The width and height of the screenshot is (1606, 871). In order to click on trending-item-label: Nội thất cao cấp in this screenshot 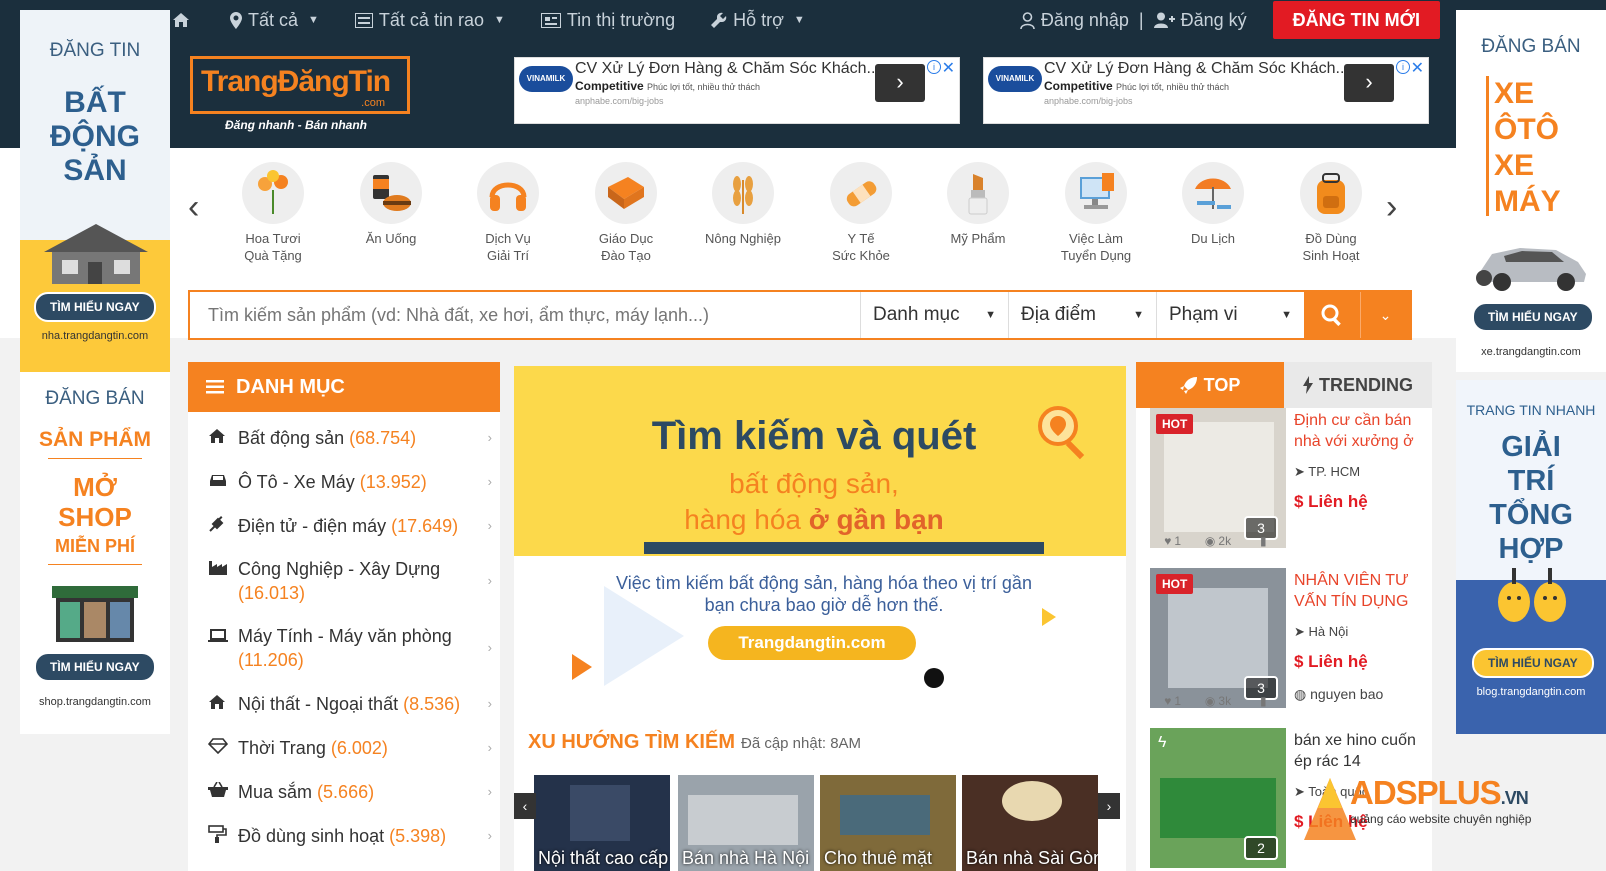, I will do `click(603, 858)`.